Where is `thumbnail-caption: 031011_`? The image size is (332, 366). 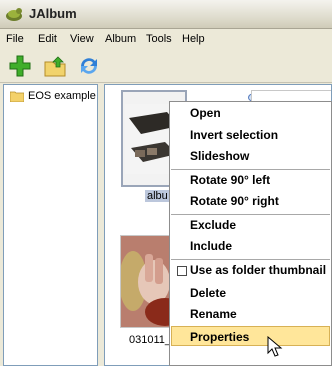
thumbnail-caption: 031011_ is located at coordinates (150, 340).